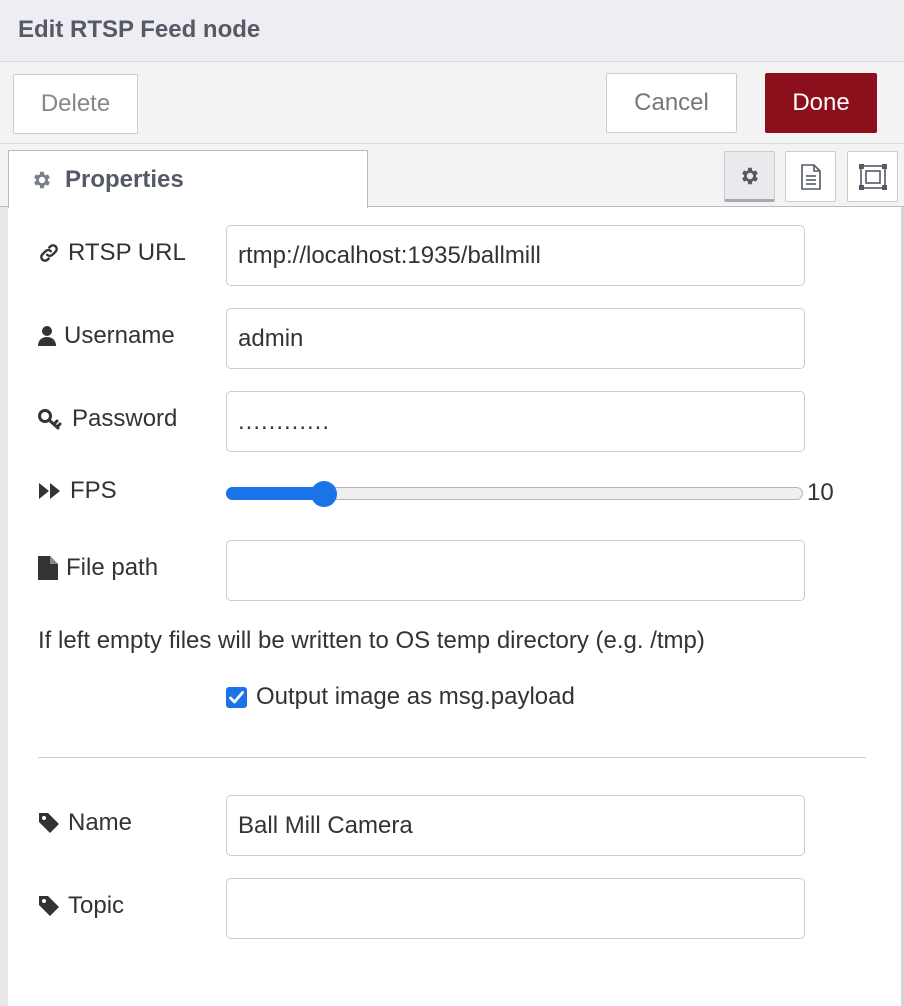 The image size is (904, 1006). I want to click on username-label: Username, so click(106, 336).